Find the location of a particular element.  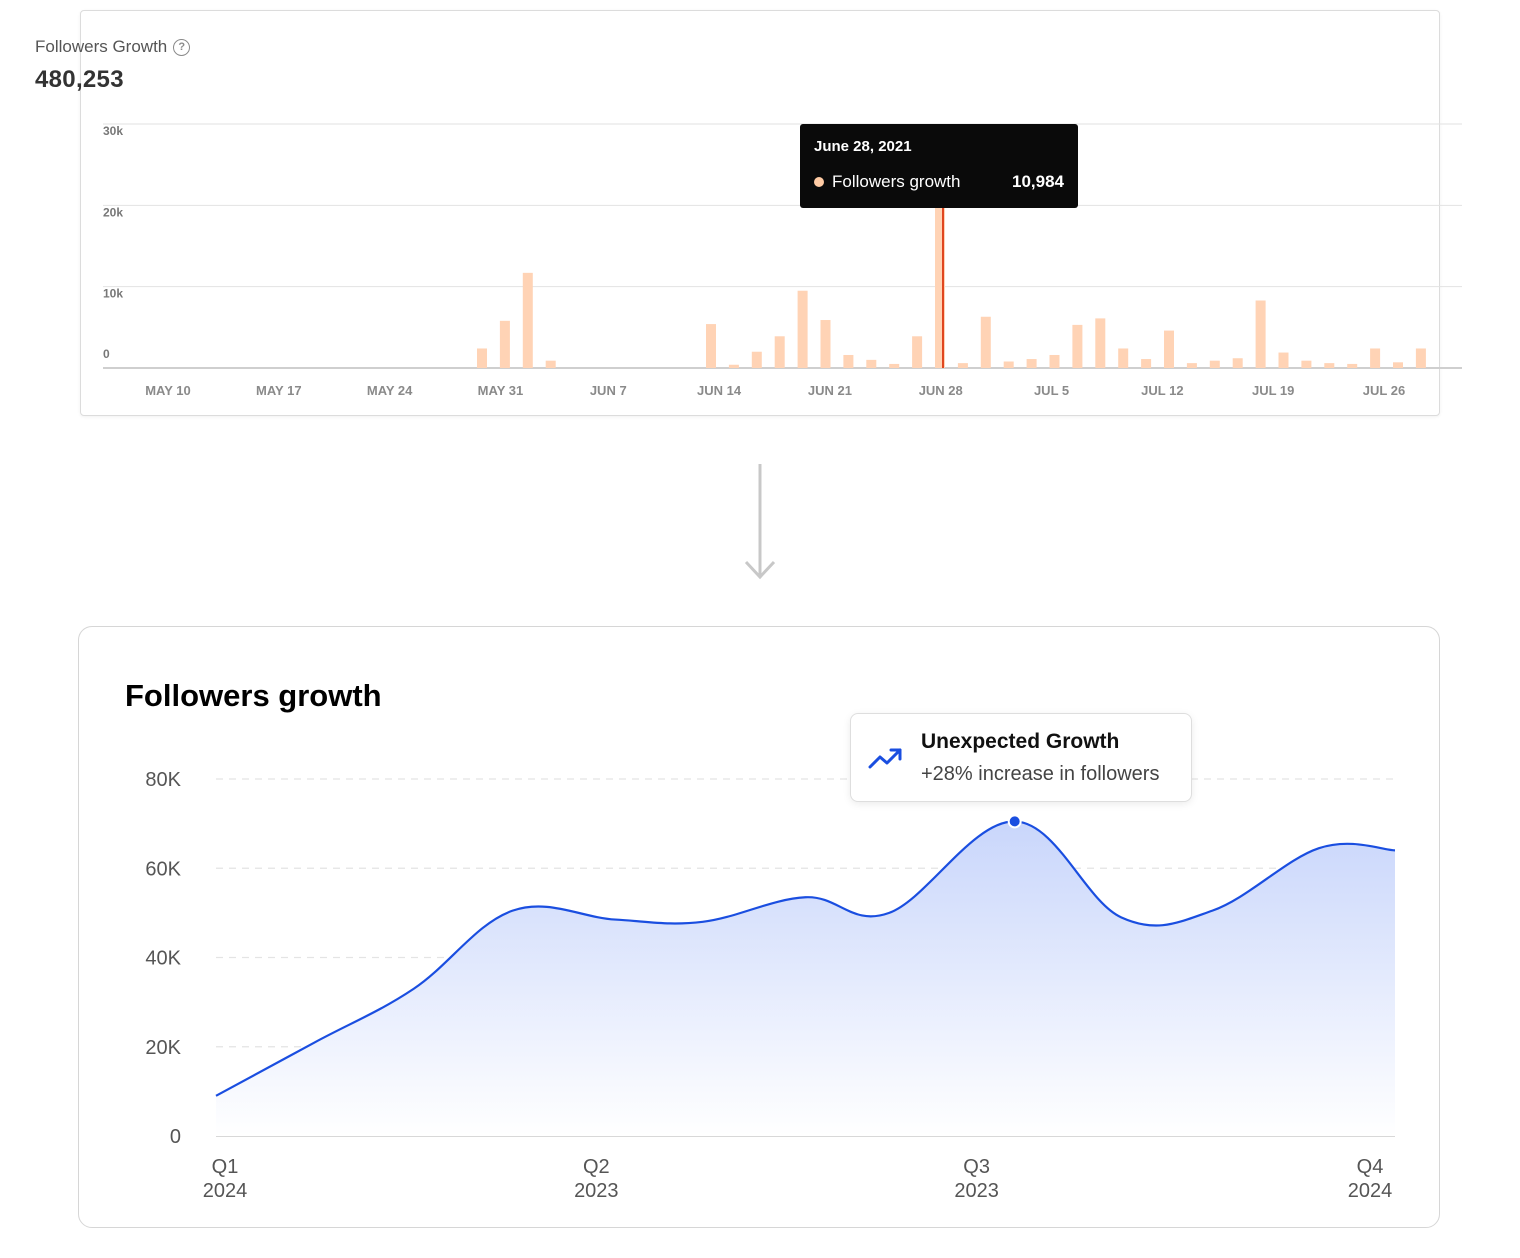

area-y-tick-label: 20K is located at coordinates (163, 1048).